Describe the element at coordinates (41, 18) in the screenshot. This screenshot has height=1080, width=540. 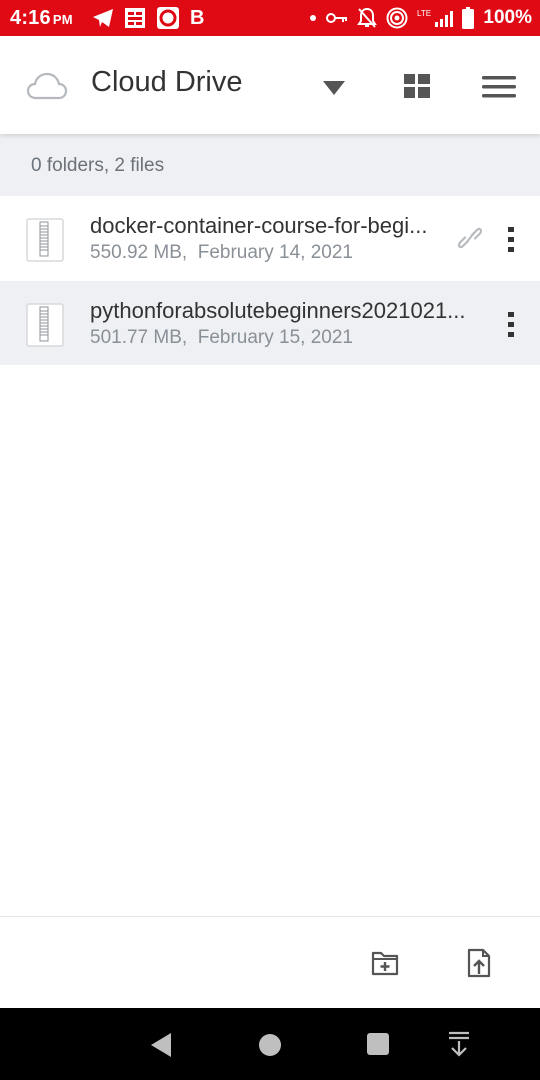
I see `status-time: 4:16 PM` at that location.